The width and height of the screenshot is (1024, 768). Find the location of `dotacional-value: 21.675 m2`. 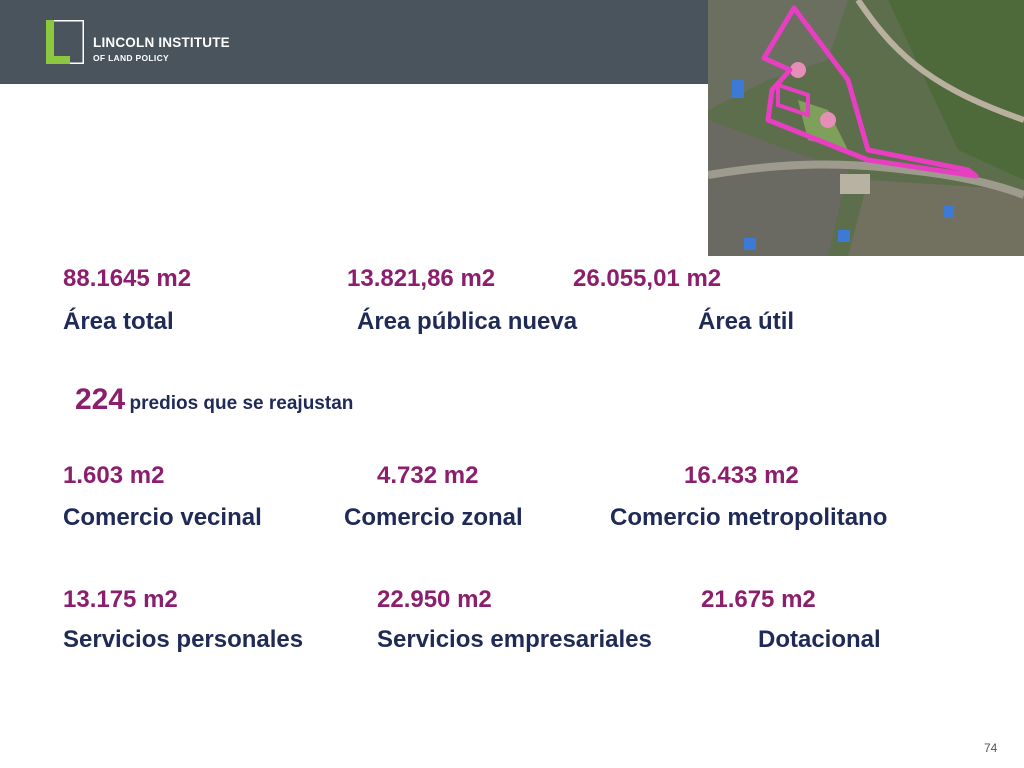

dotacional-value: 21.675 m2 is located at coordinates (758, 599).